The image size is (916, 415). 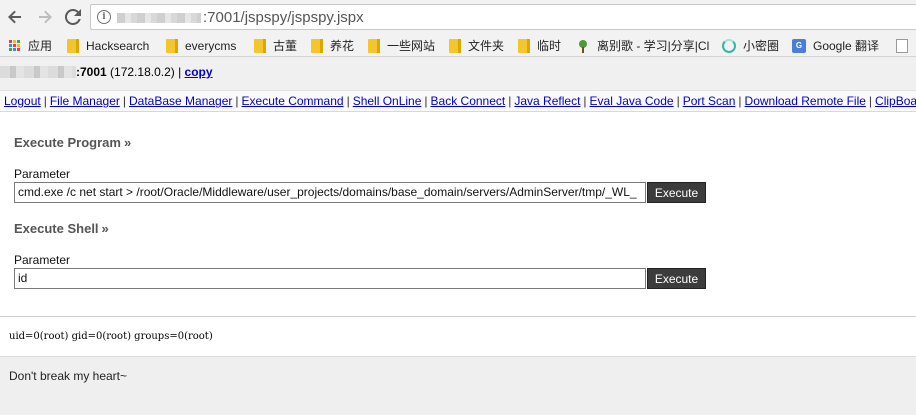 I want to click on bookmark-overflow, so click(x=905, y=45).